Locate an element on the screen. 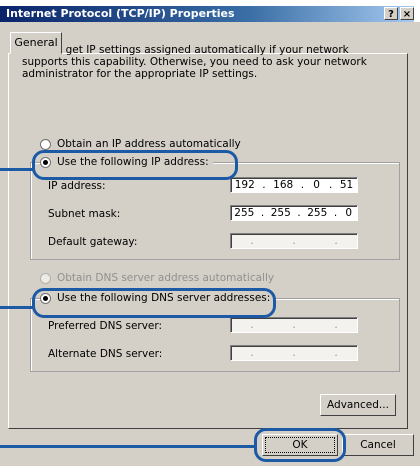  tab-general: General is located at coordinates (36, 43).